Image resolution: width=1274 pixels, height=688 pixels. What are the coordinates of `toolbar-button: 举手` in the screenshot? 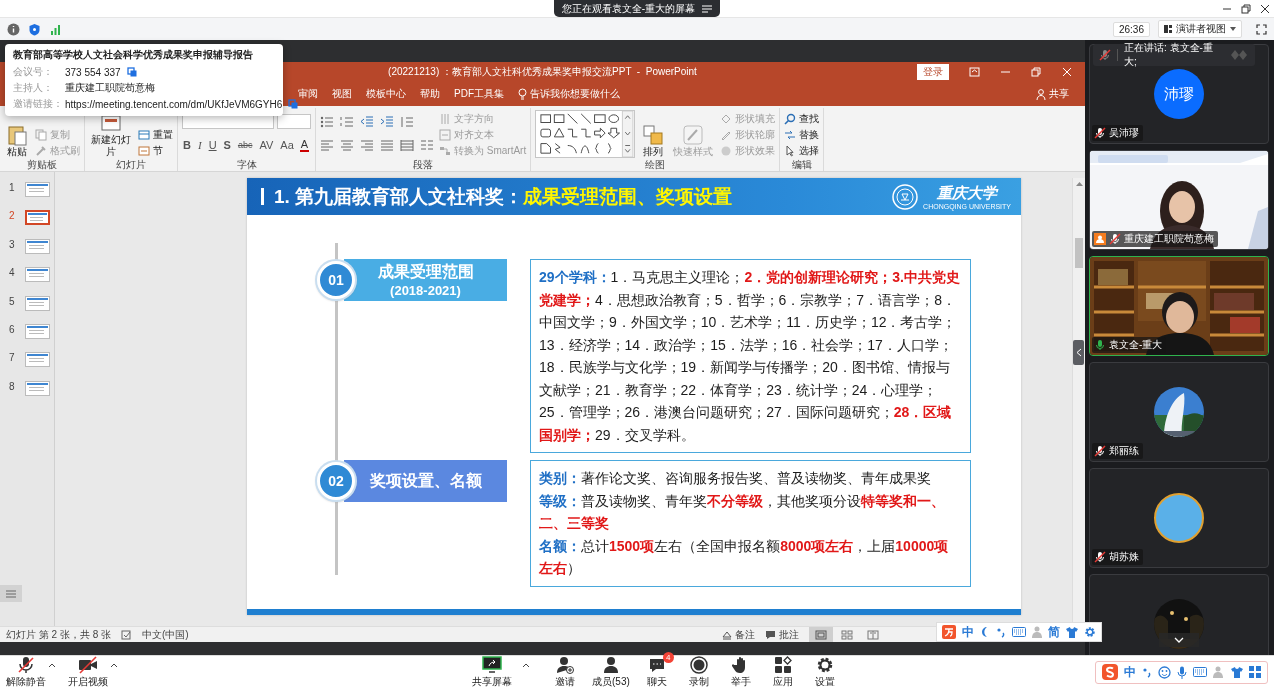 It's located at (740, 671).